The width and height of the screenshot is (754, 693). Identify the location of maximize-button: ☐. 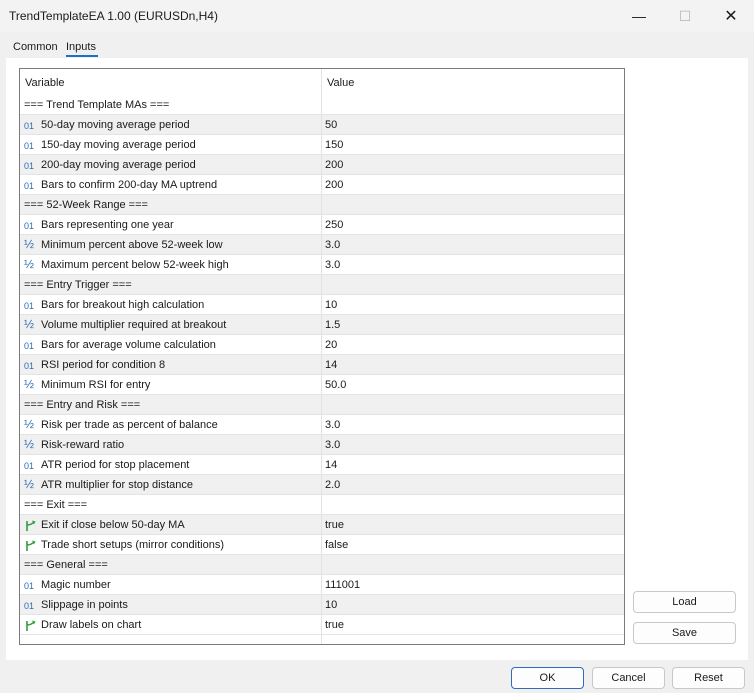
(685, 16).